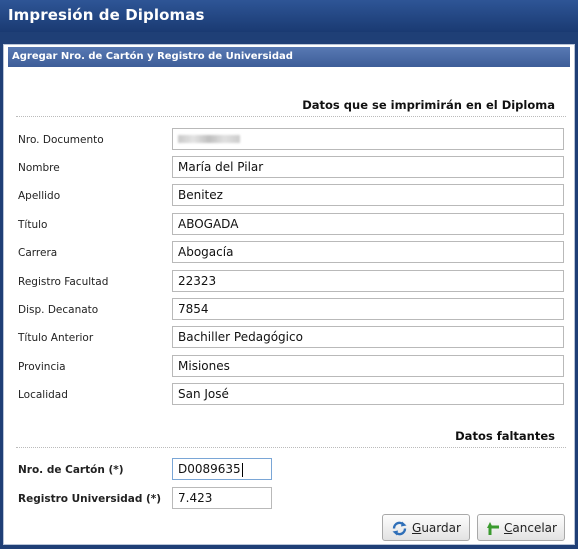  What do you see at coordinates (368, 366) in the screenshot?
I see `provincia-field: Misiones` at bounding box center [368, 366].